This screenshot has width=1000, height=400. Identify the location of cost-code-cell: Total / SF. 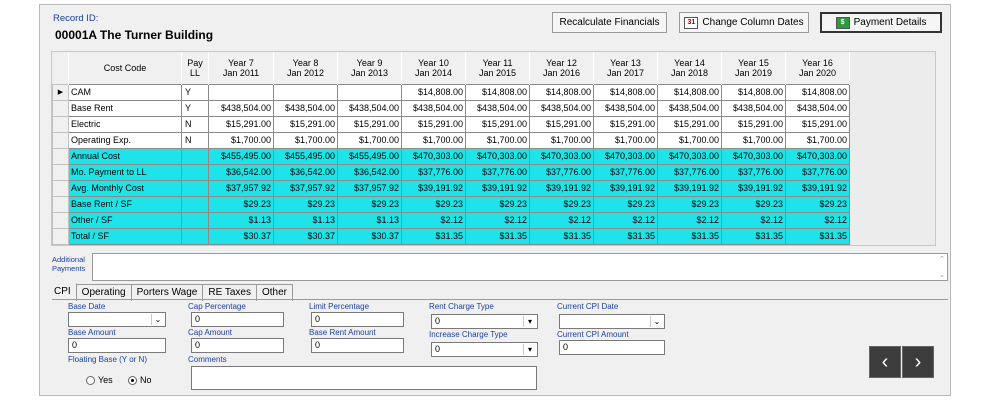
(125, 236).